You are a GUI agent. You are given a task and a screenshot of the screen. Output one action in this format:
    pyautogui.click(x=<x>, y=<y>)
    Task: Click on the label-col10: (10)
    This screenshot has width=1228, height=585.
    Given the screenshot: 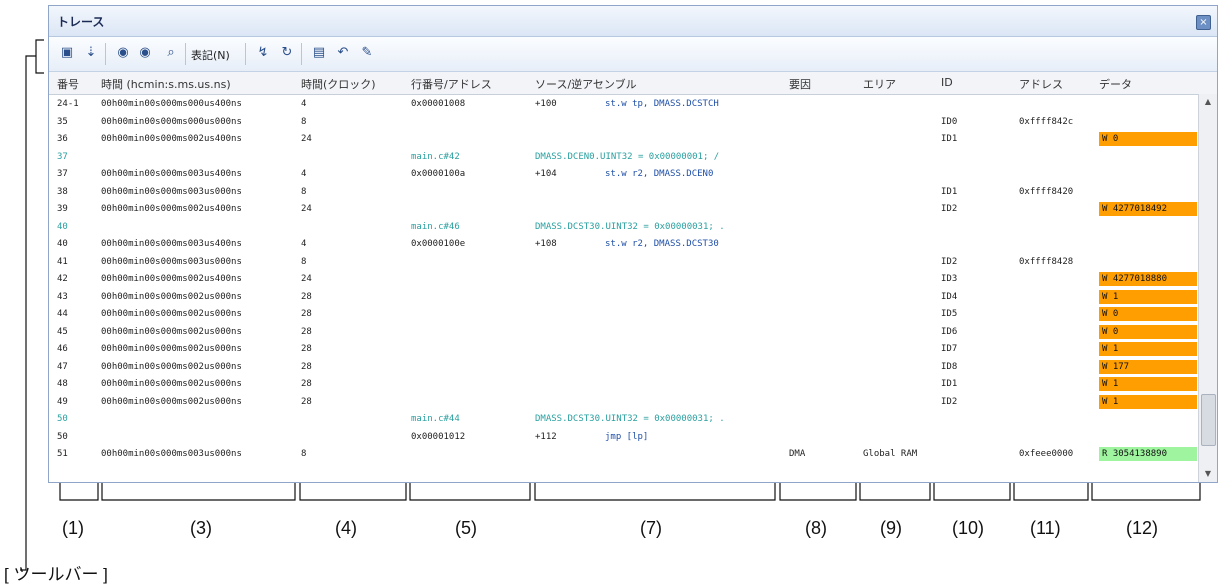 What is the action you would take?
    pyautogui.click(x=968, y=528)
    